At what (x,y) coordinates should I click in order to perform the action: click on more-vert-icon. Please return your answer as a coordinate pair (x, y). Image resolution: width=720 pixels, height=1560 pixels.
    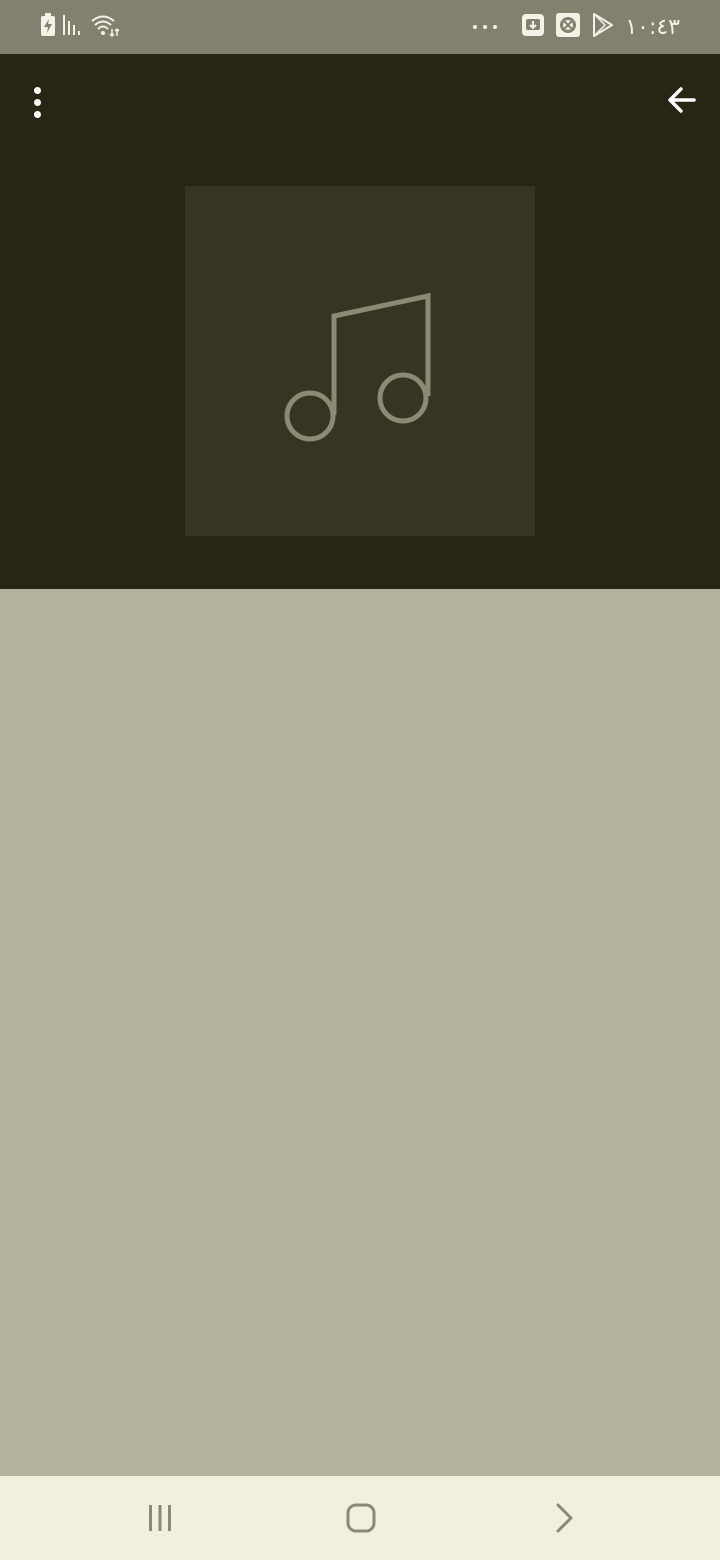
    Looking at the image, I should click on (37, 90).